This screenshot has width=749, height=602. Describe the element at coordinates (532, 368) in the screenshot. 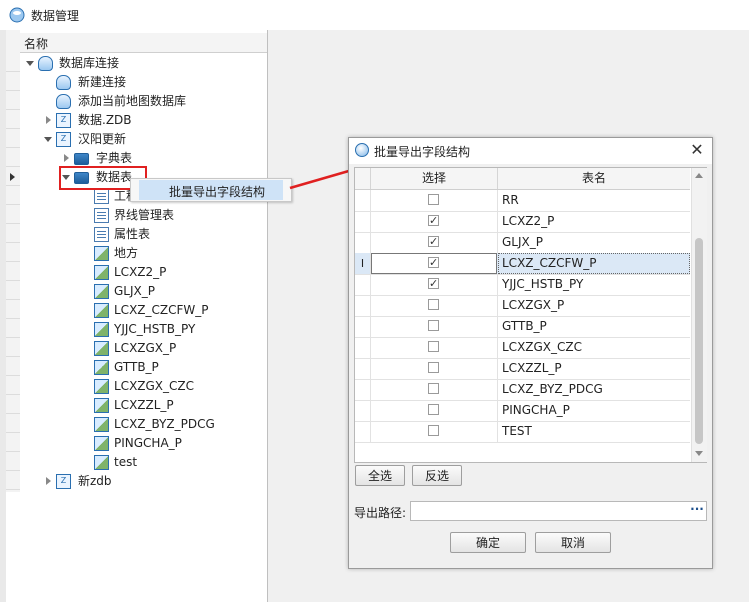

I see `table-name-cell: LCXZZL_P` at that location.